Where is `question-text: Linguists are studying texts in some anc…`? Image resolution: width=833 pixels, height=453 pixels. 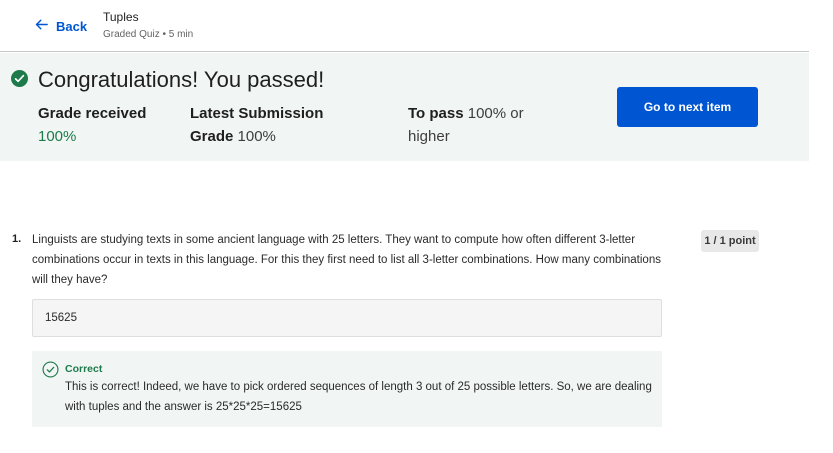
question-text: Linguists are studying texts in some anc… is located at coordinates (346, 260).